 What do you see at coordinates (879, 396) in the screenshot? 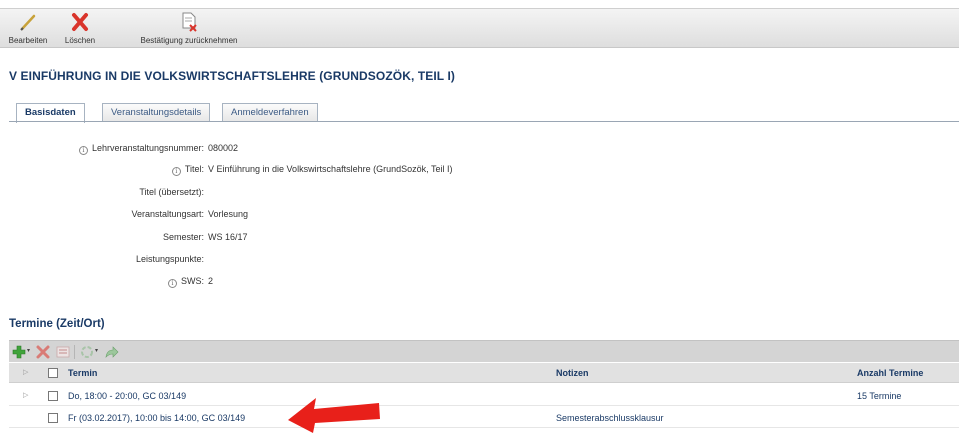
I see `row-anzahl: 15 Termine` at bounding box center [879, 396].